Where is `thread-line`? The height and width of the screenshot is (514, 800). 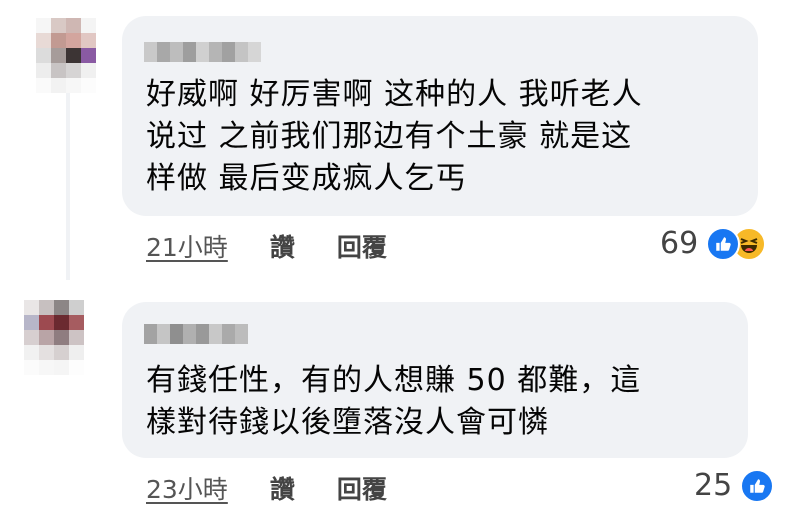
thread-line is located at coordinates (68, 185).